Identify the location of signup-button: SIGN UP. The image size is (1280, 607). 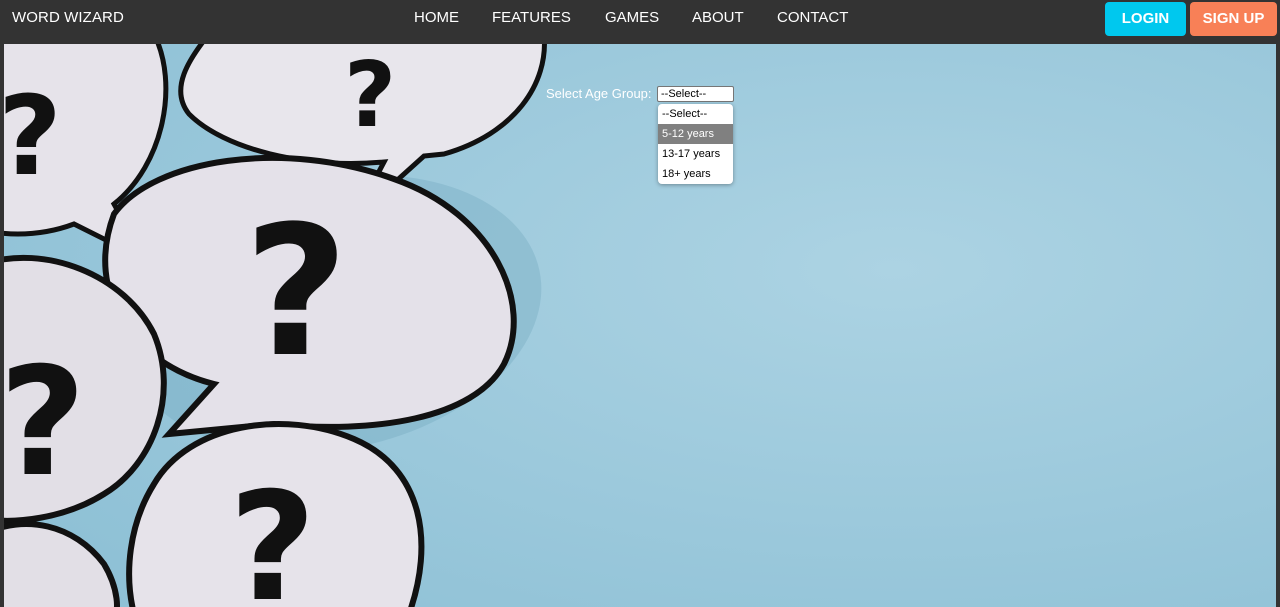
(1233, 19).